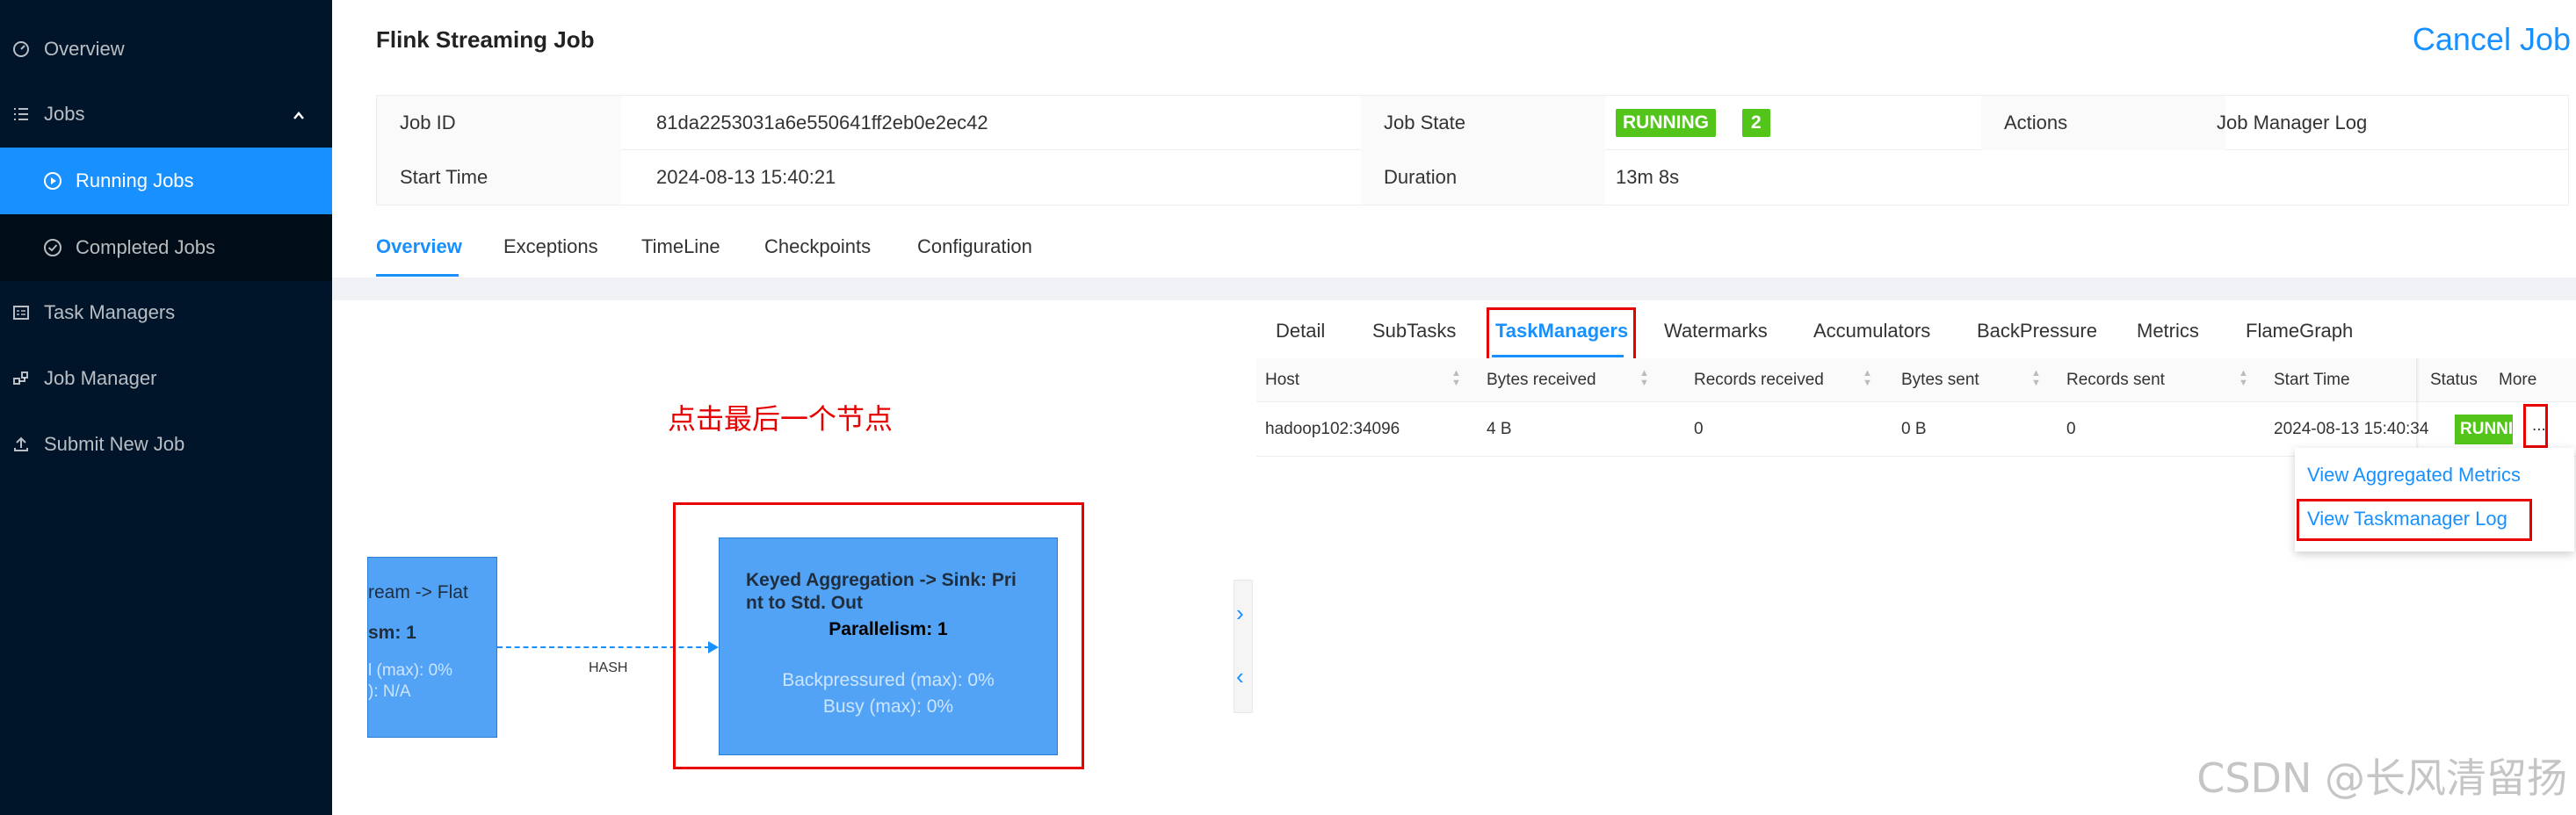 This screenshot has height=815, width=2576. What do you see at coordinates (417, 275) in the screenshot?
I see `active-tab-indicator` at bounding box center [417, 275].